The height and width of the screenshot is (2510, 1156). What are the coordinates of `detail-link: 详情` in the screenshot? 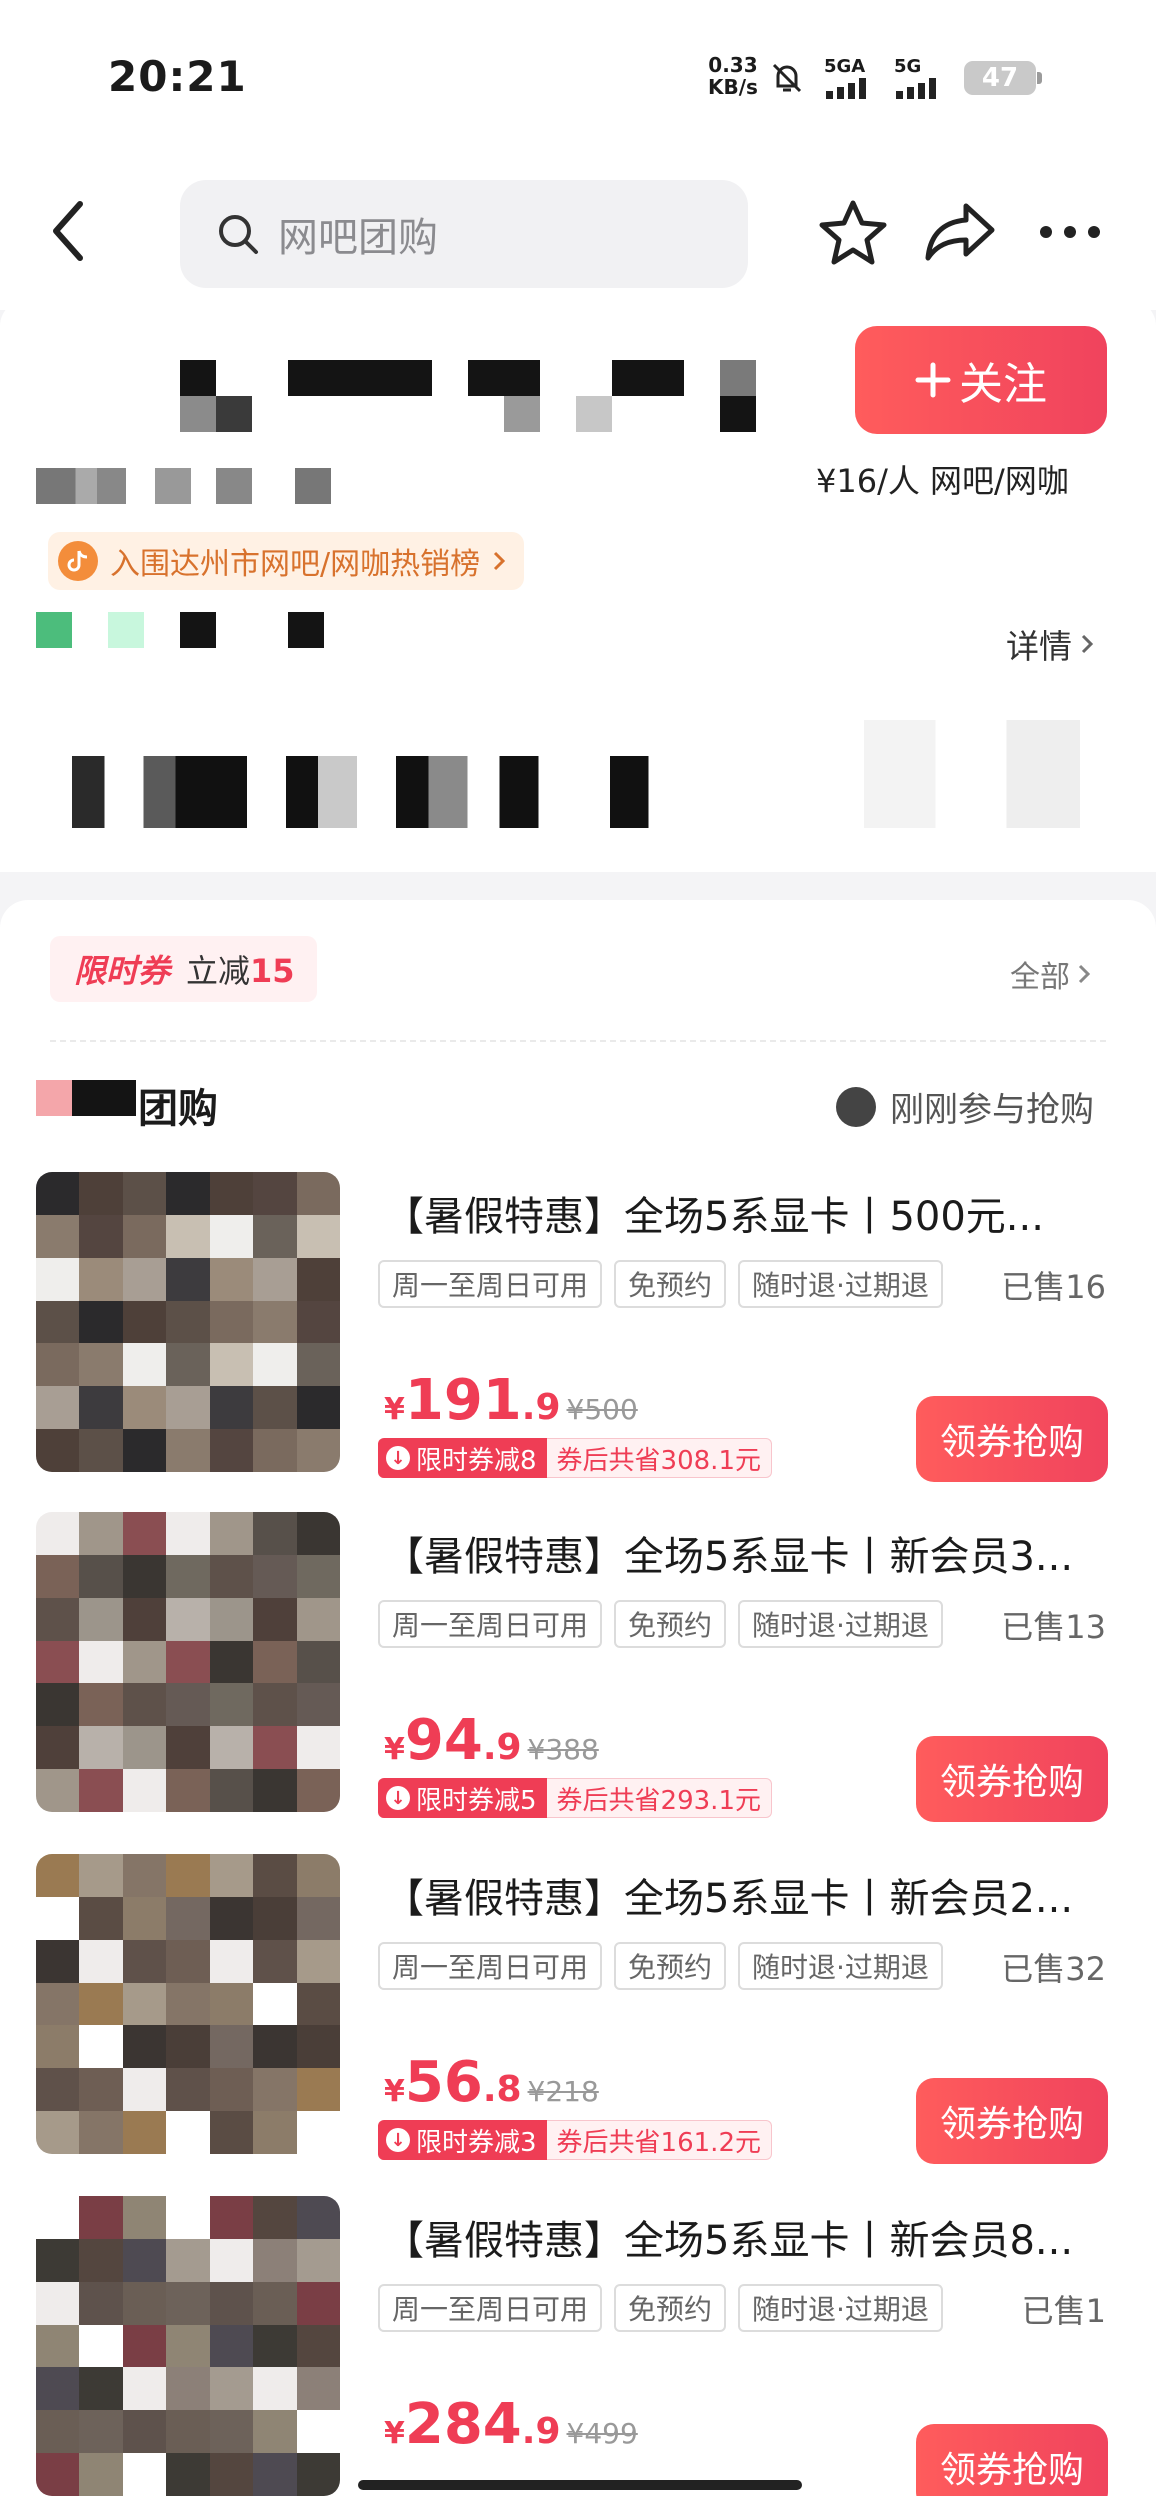 It's located at (1050, 644).